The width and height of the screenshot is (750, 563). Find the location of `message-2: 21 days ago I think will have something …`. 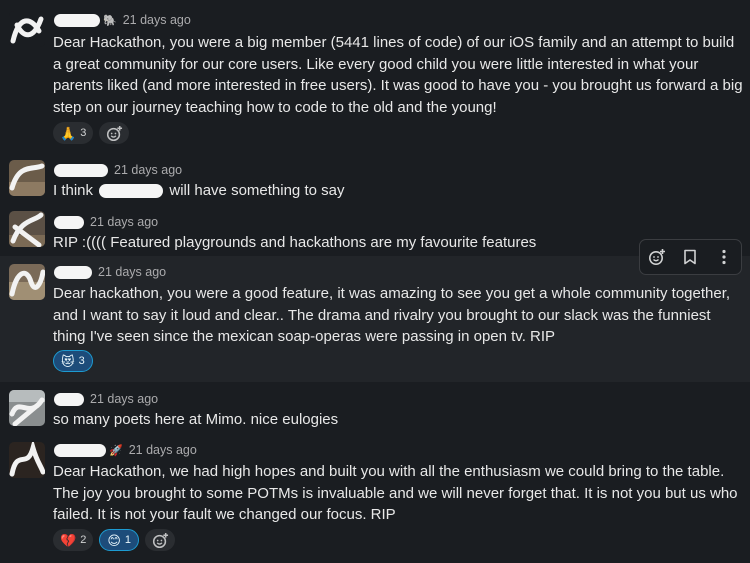

message-2: 21 days ago I think will have something … is located at coordinates (375, 178).